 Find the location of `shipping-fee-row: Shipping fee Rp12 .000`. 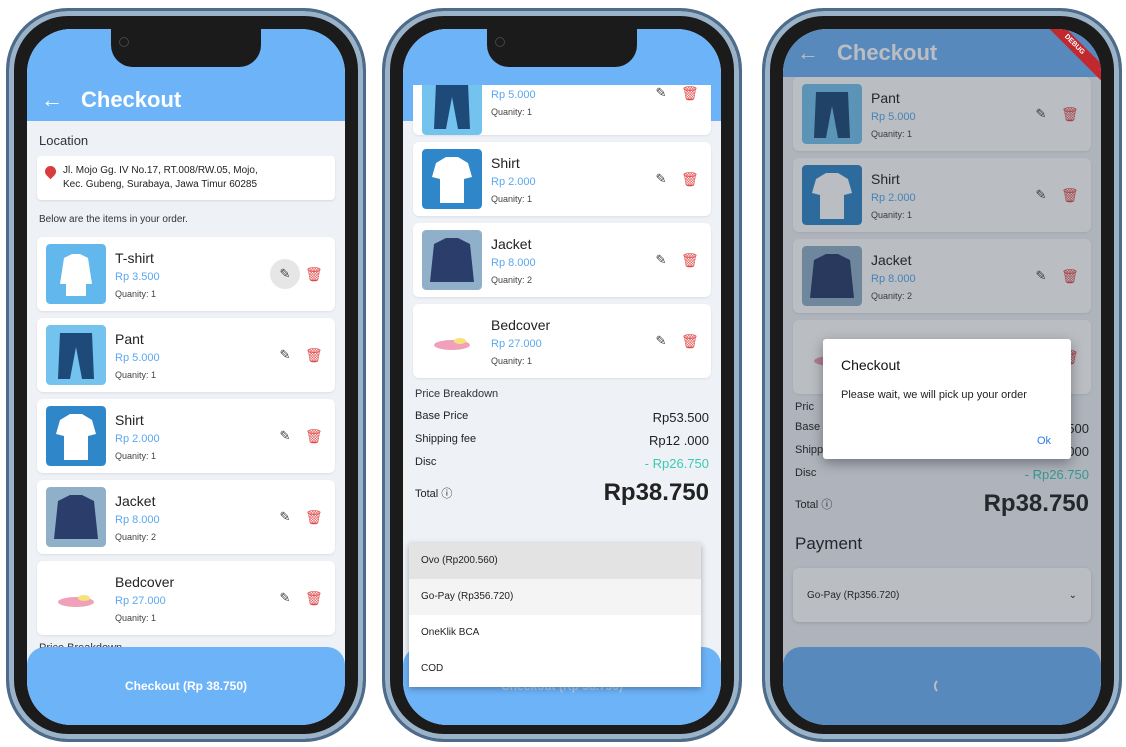

shipping-fee-row: Shipping fee Rp12 .000 is located at coordinates (562, 440).